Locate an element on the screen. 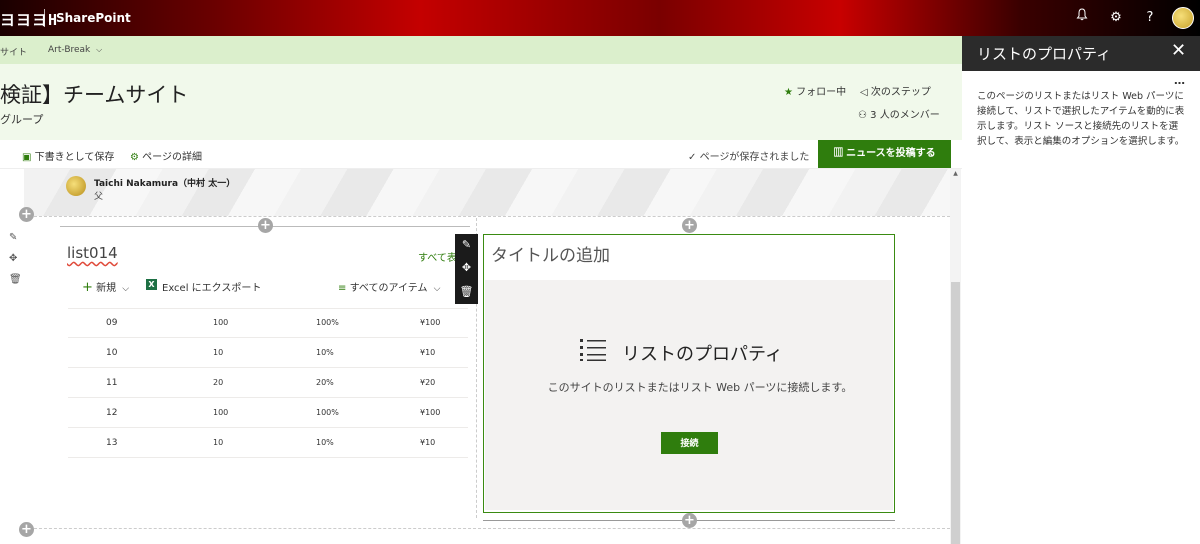  hub-navigation is located at coordinates (481, 50).